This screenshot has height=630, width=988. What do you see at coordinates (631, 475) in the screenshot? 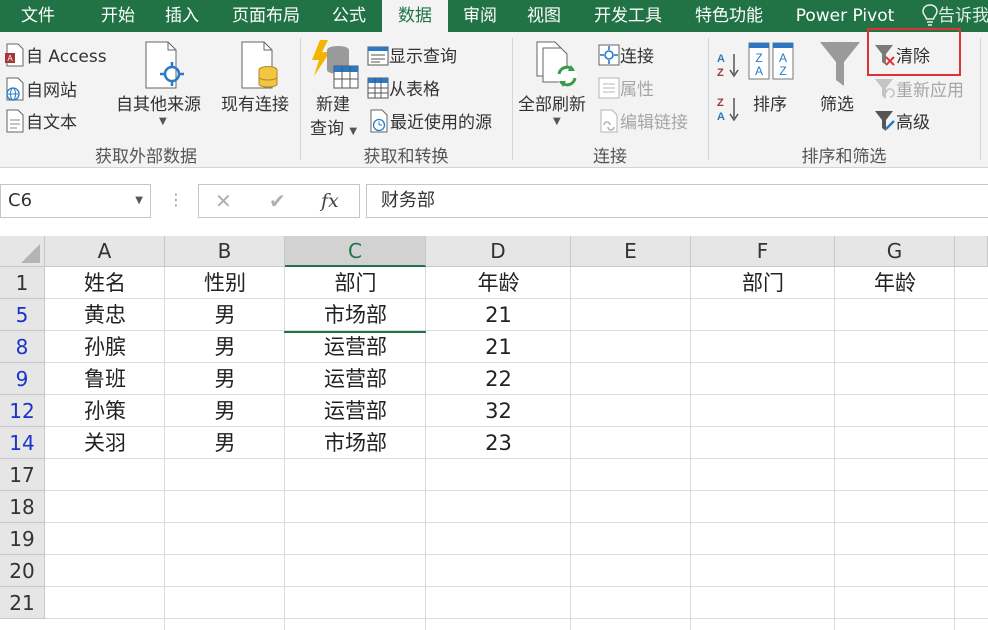
I see `cell-e17` at bounding box center [631, 475].